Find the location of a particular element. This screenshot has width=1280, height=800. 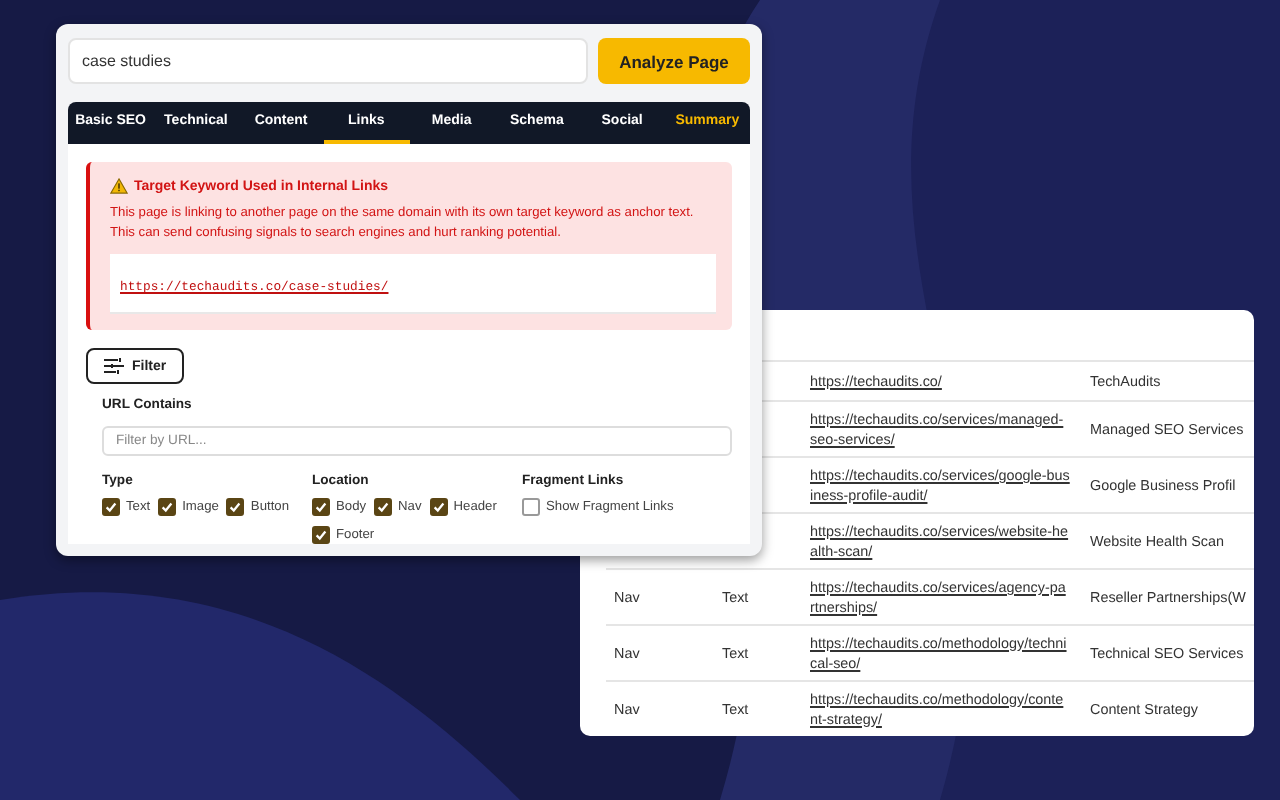

filter-icon is located at coordinates (114, 366).